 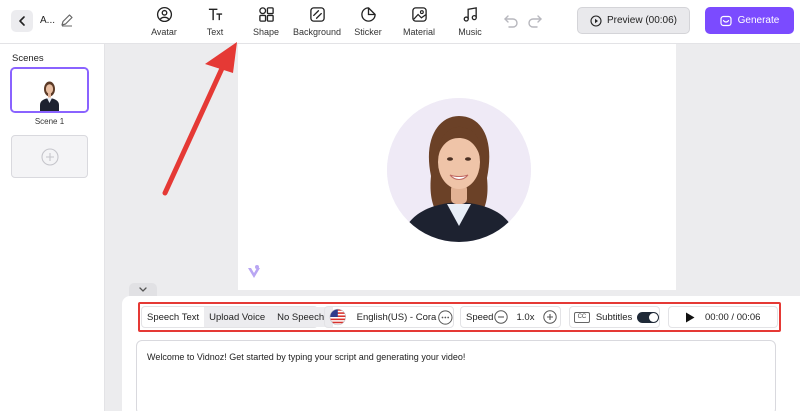 What do you see at coordinates (525, 317) in the screenshot?
I see `speed-value: 1.0x` at bounding box center [525, 317].